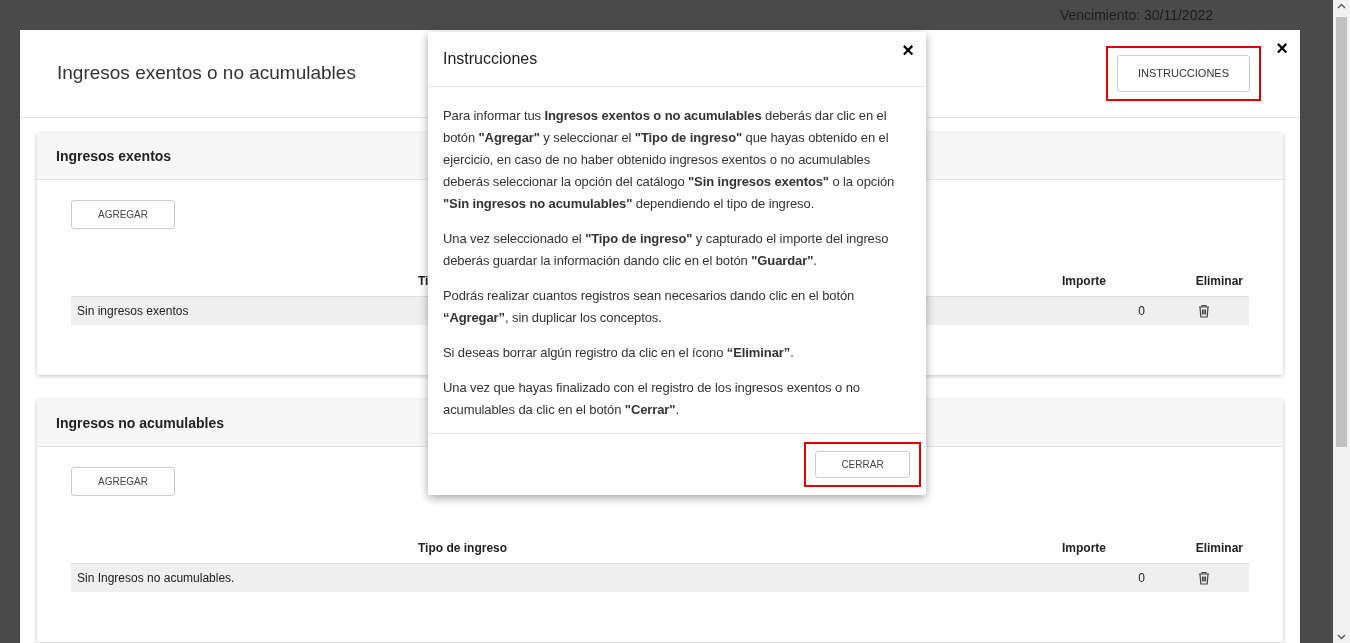 The width and height of the screenshot is (1350, 643). Describe the element at coordinates (423, 281) in the screenshot. I see `column-header: Ti` at that location.